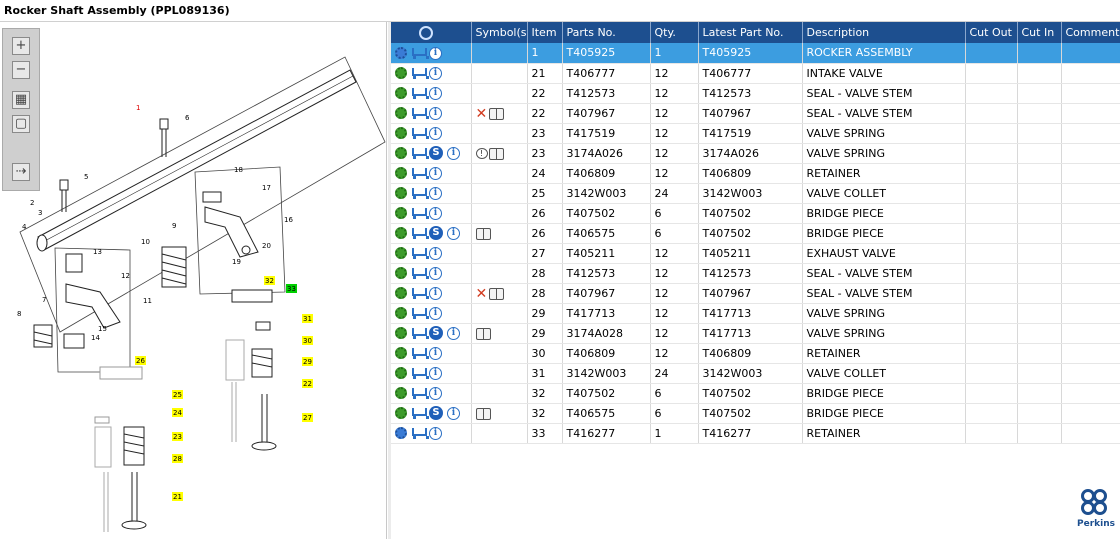 The image size is (1120, 539). I want to click on column-header-cut-in: Cut In, so click(1039, 32).